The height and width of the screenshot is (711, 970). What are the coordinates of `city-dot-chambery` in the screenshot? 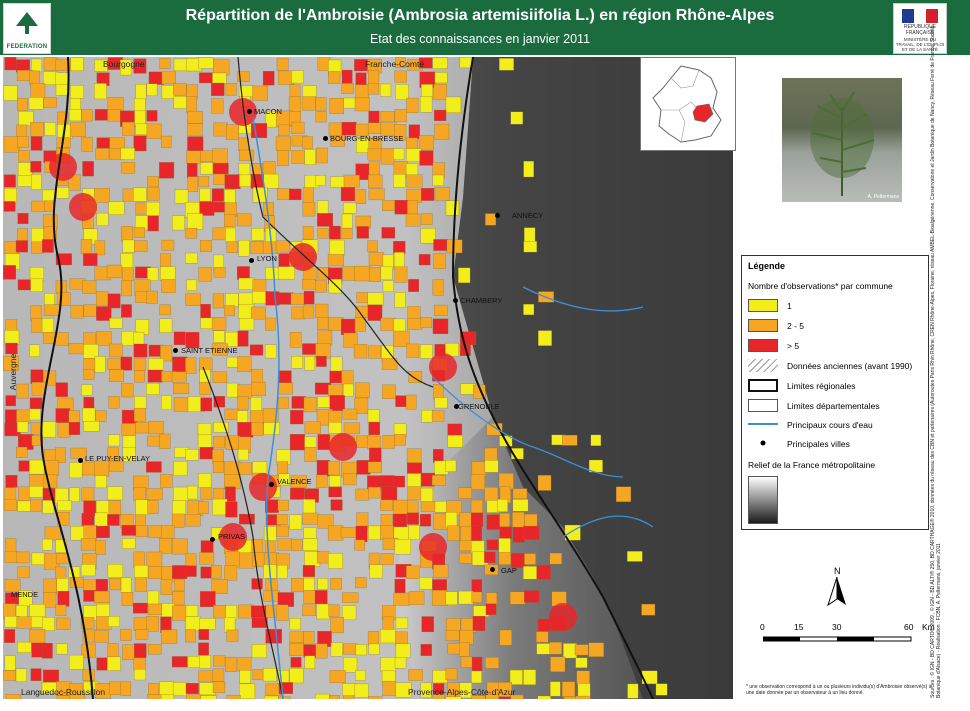 It's located at (455, 300).